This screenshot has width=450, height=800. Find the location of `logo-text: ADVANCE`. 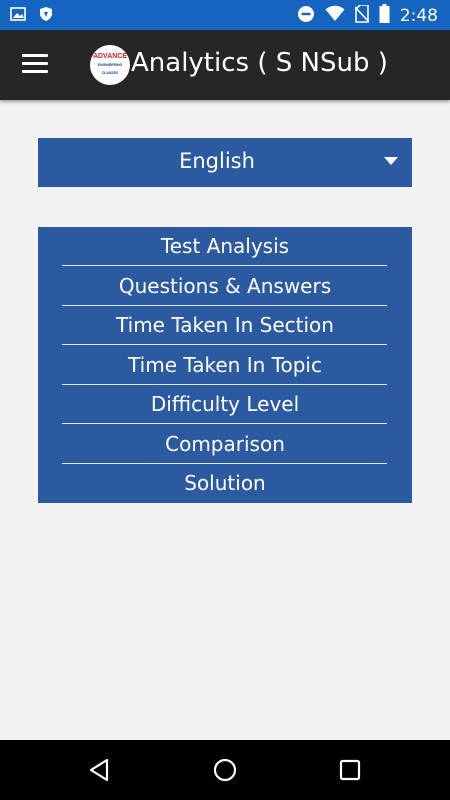

logo-text: ADVANCE is located at coordinates (110, 56).